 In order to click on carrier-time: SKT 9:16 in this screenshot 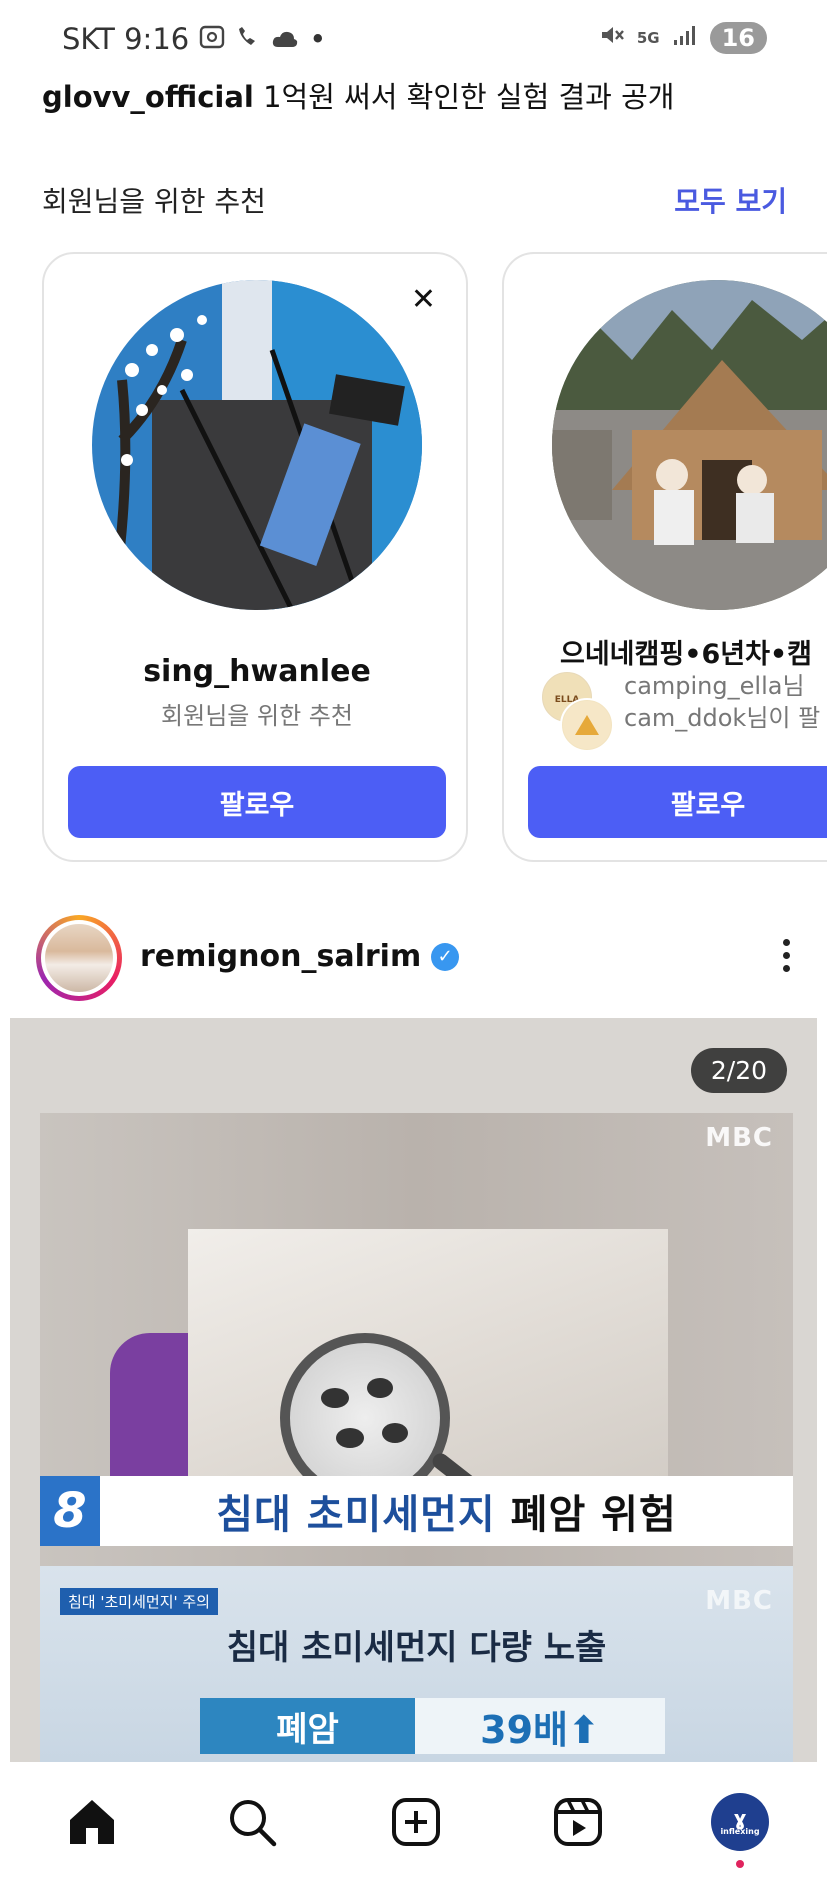, I will do `click(126, 39)`.